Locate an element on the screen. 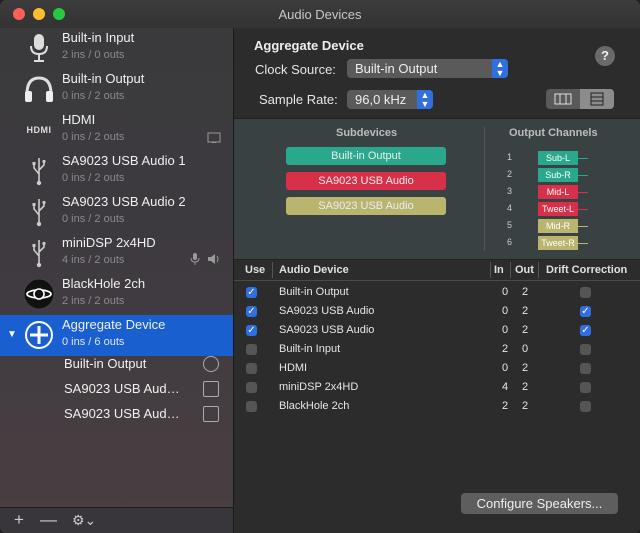 The image size is (640, 533). channel-number: 6 is located at coordinates (509, 242).